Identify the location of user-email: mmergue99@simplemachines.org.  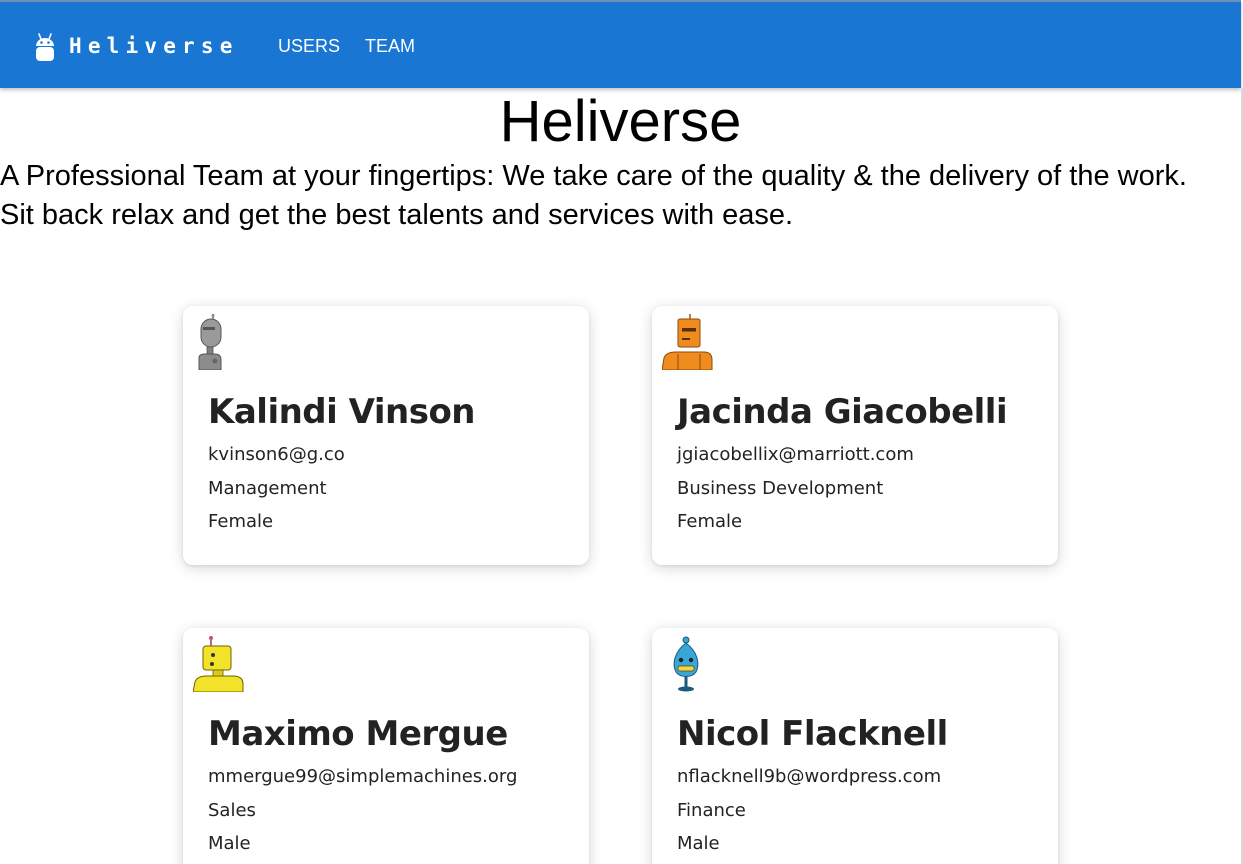
(363, 776).